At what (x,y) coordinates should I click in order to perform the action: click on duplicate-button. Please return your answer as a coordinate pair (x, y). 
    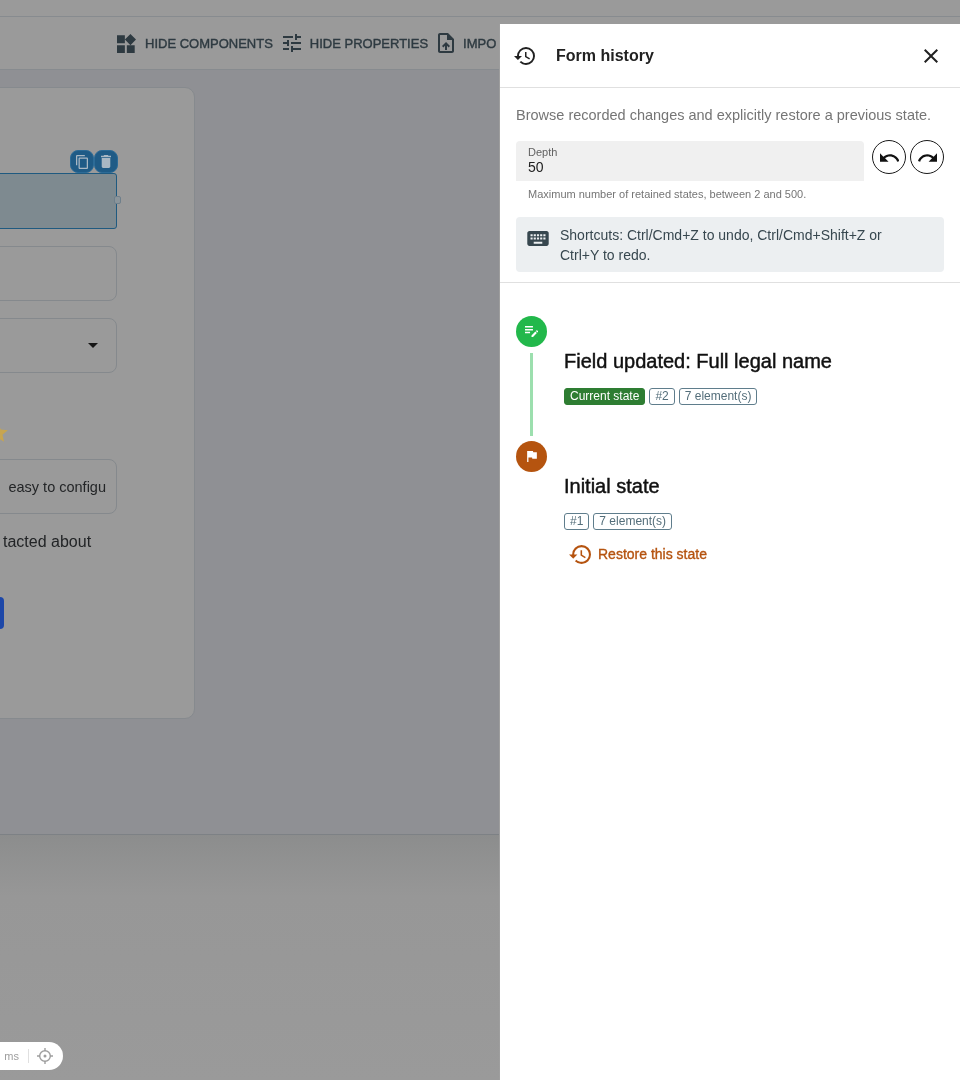
    Looking at the image, I should click on (82, 161).